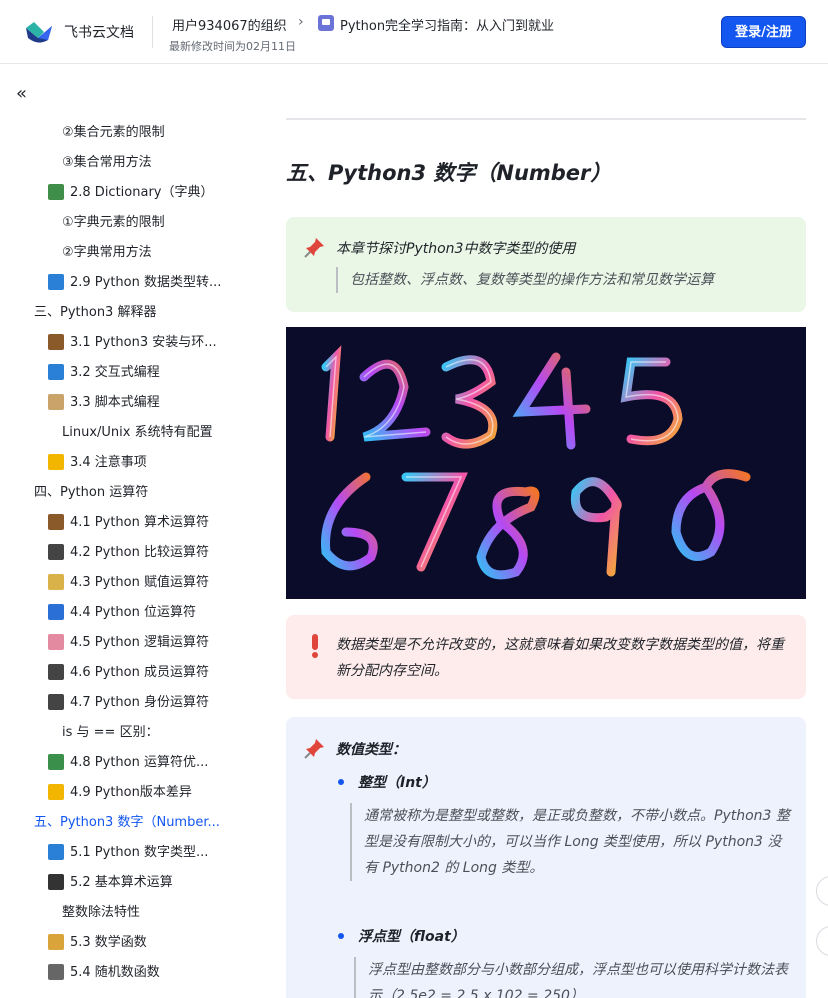  Describe the element at coordinates (152, 32) in the screenshot. I see `header-divider` at that location.